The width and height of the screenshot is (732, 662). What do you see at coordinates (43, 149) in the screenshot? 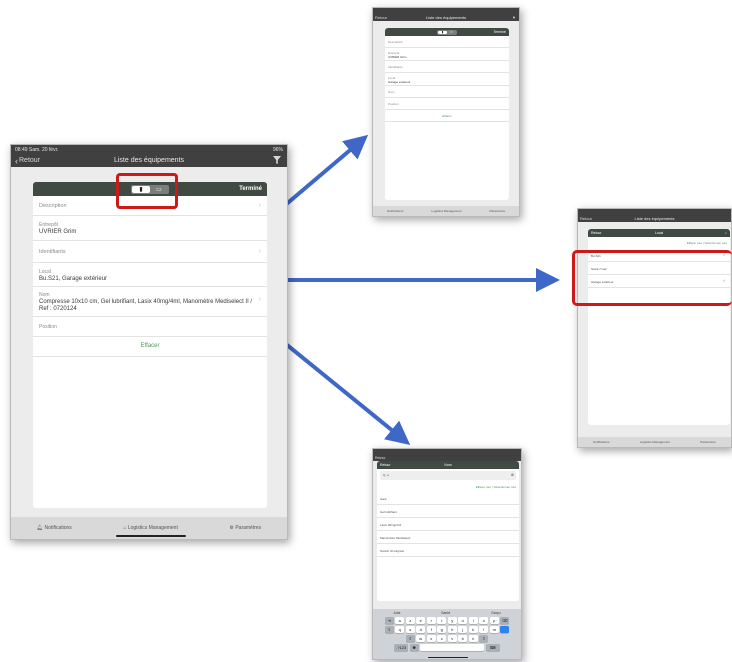
I see `status-date: Sam. 20 févr.` at bounding box center [43, 149].